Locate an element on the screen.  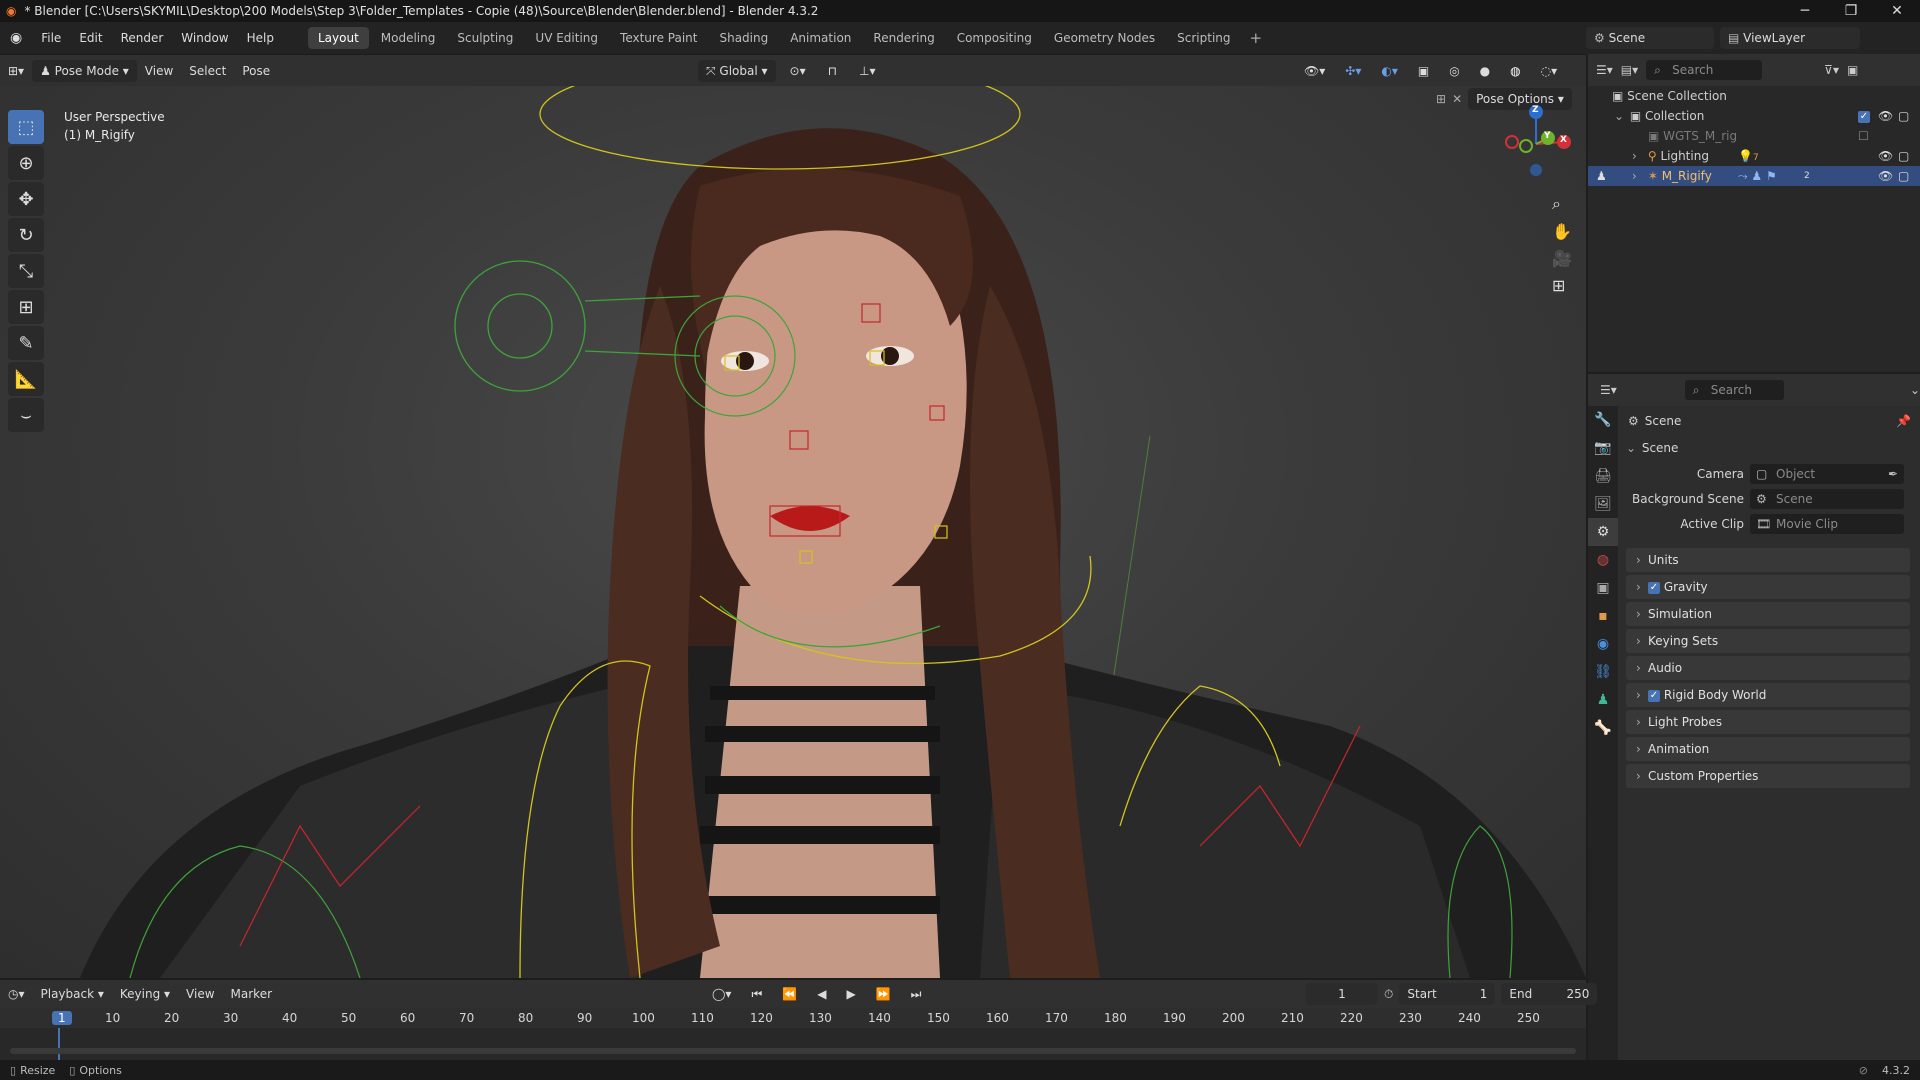
eye-icon: 👁 is located at coordinates (1885, 116).